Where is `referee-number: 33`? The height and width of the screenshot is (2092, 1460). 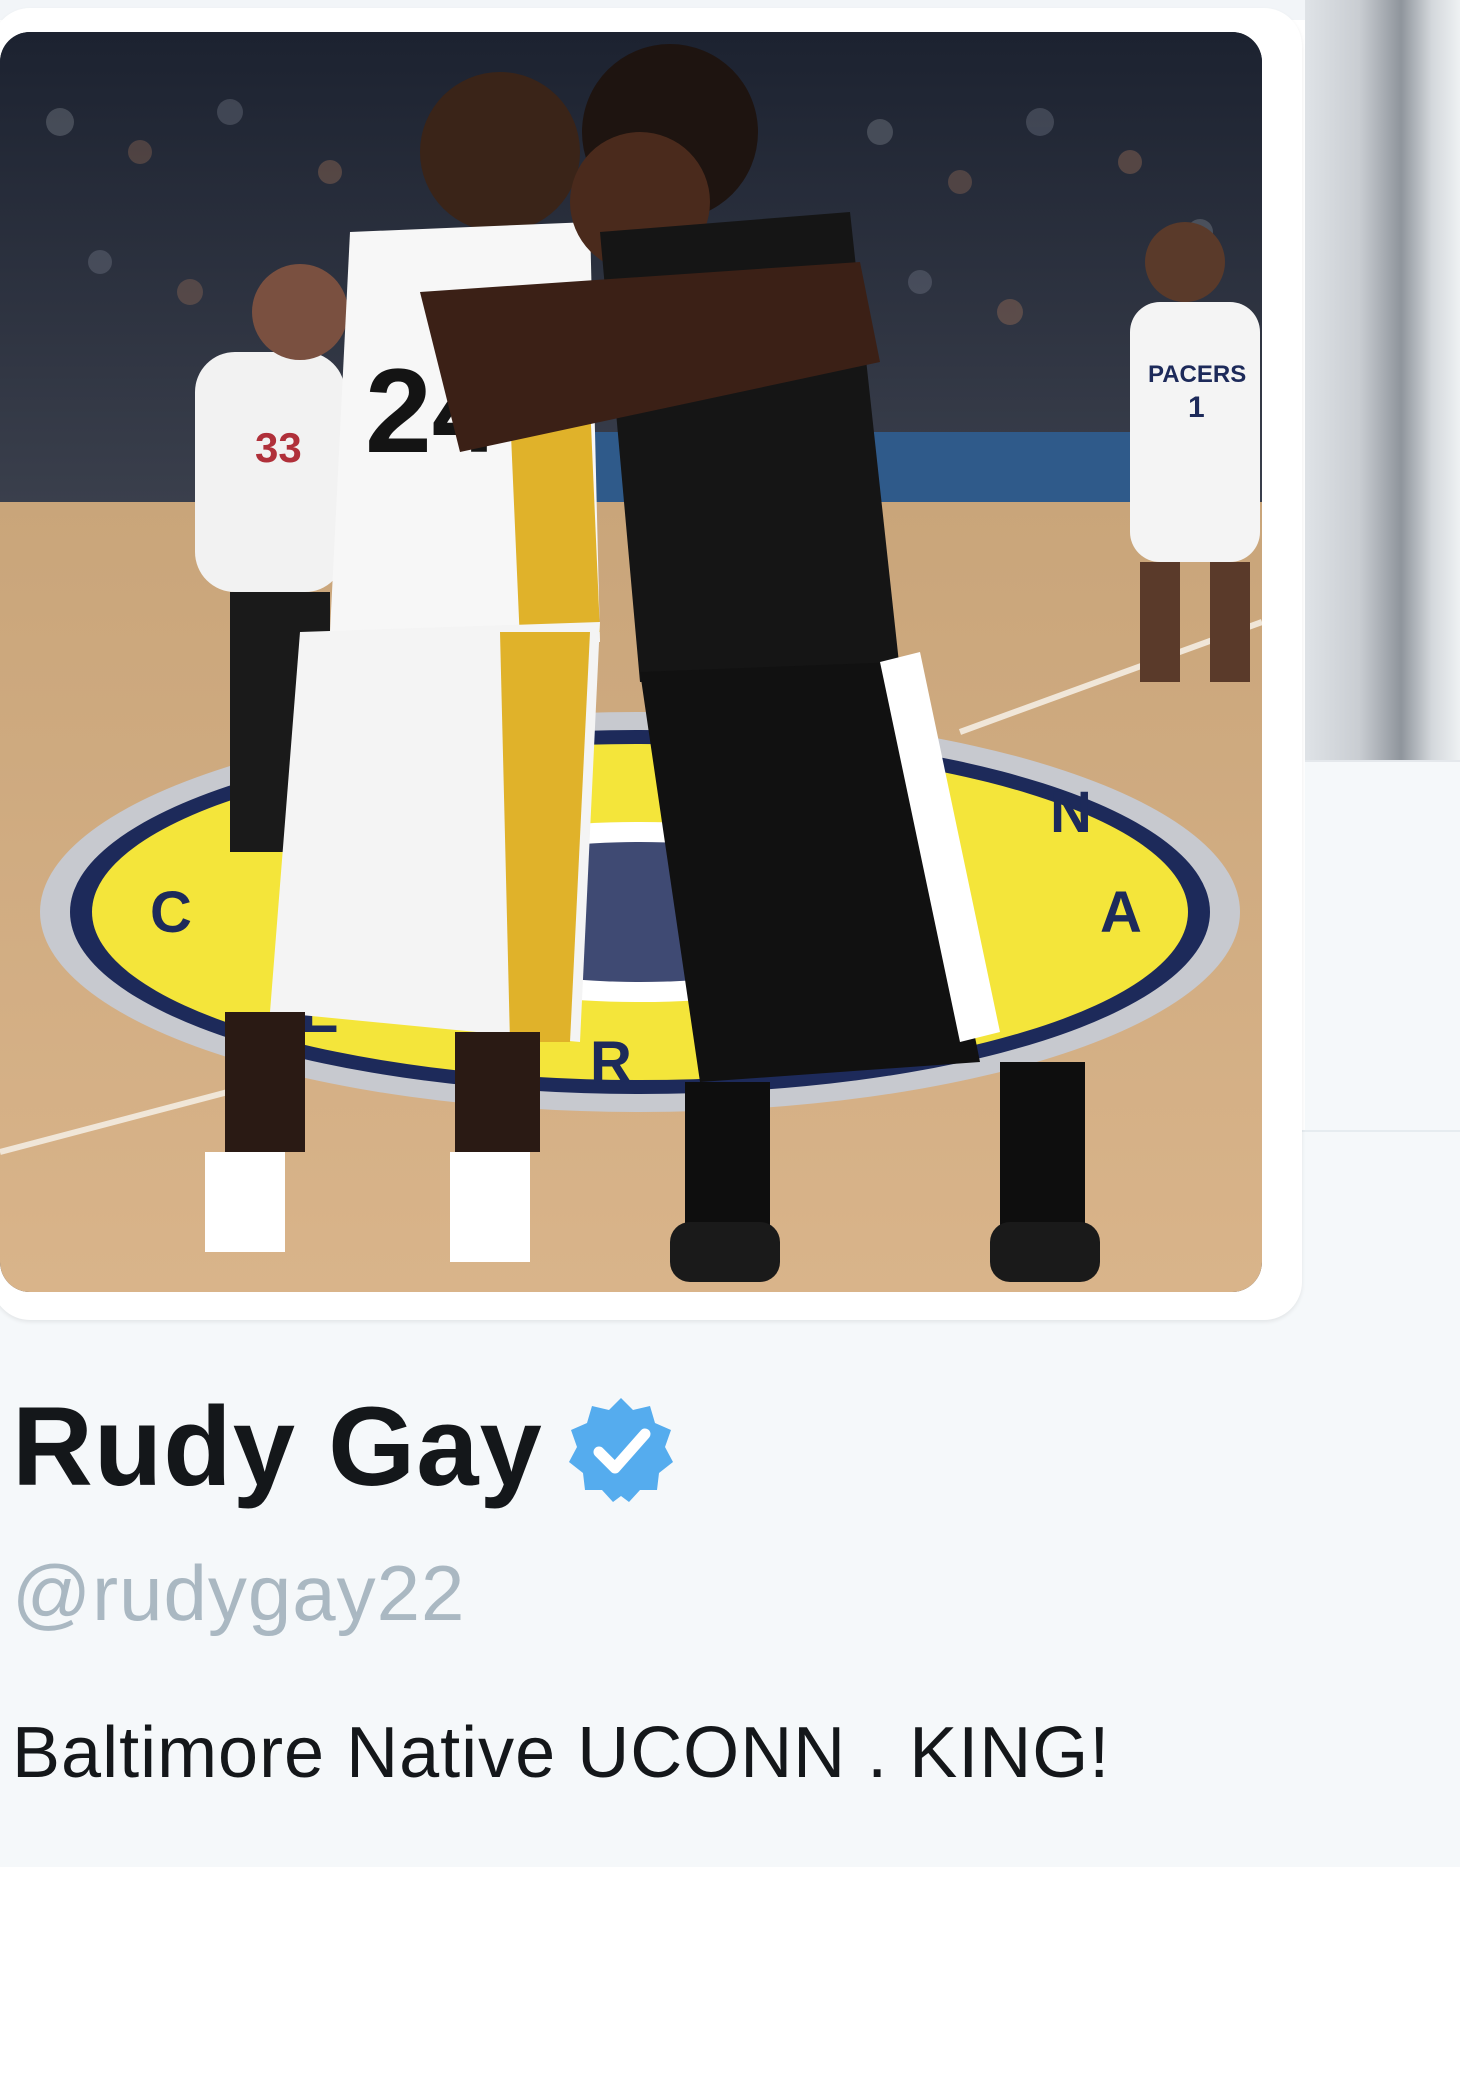
referee-number: 33 is located at coordinates (278, 447).